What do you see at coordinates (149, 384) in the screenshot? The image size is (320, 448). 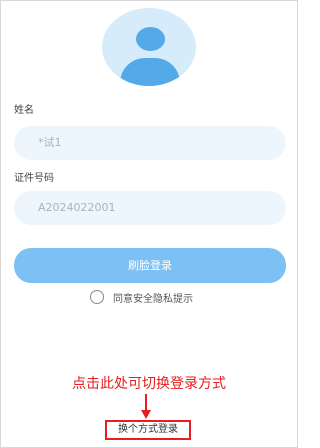 I see `switch-hint-text: 点击此处可切换登录方式` at bounding box center [149, 384].